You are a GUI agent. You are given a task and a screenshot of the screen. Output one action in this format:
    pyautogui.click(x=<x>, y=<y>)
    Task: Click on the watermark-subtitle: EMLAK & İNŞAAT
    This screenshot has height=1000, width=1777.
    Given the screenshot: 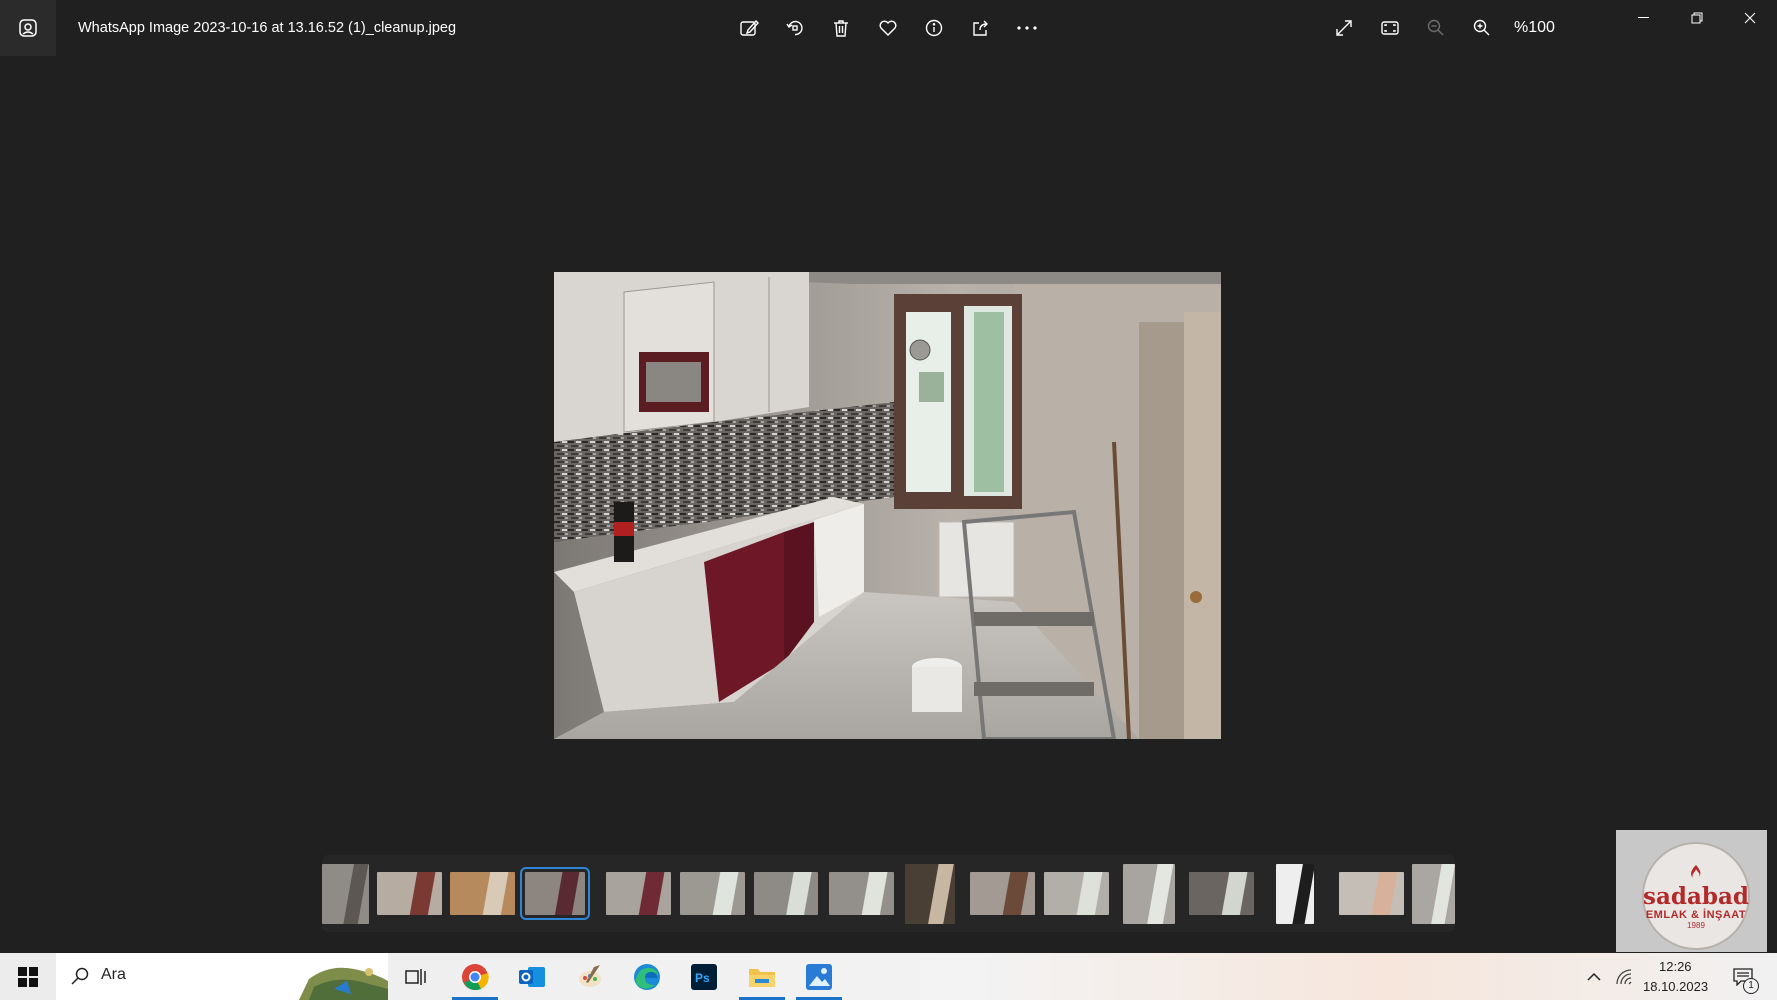 What is the action you would take?
    pyautogui.click(x=1696, y=914)
    